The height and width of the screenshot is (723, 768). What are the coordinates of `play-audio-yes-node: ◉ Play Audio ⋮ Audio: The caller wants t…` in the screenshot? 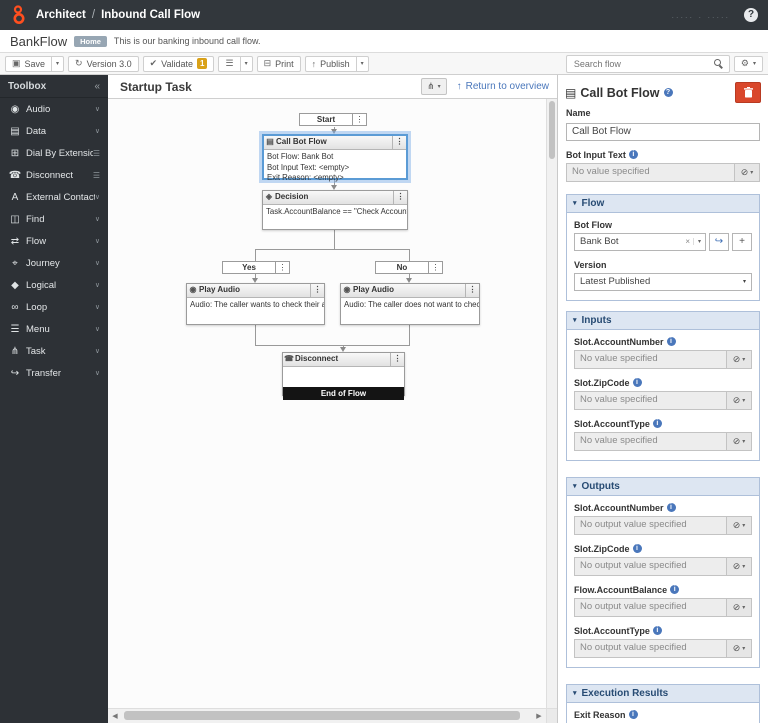 It's located at (255, 304).